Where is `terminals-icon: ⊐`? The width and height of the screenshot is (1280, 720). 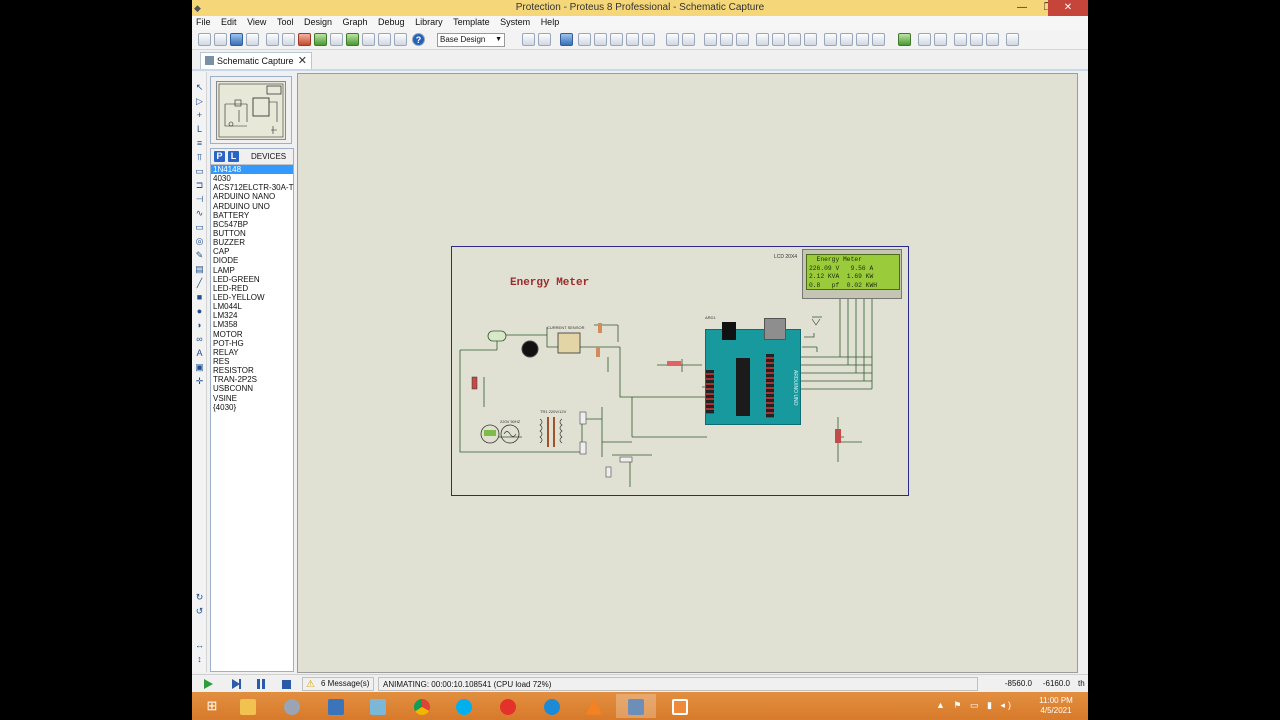
terminals-icon: ⊐ is located at coordinates (199, 185).